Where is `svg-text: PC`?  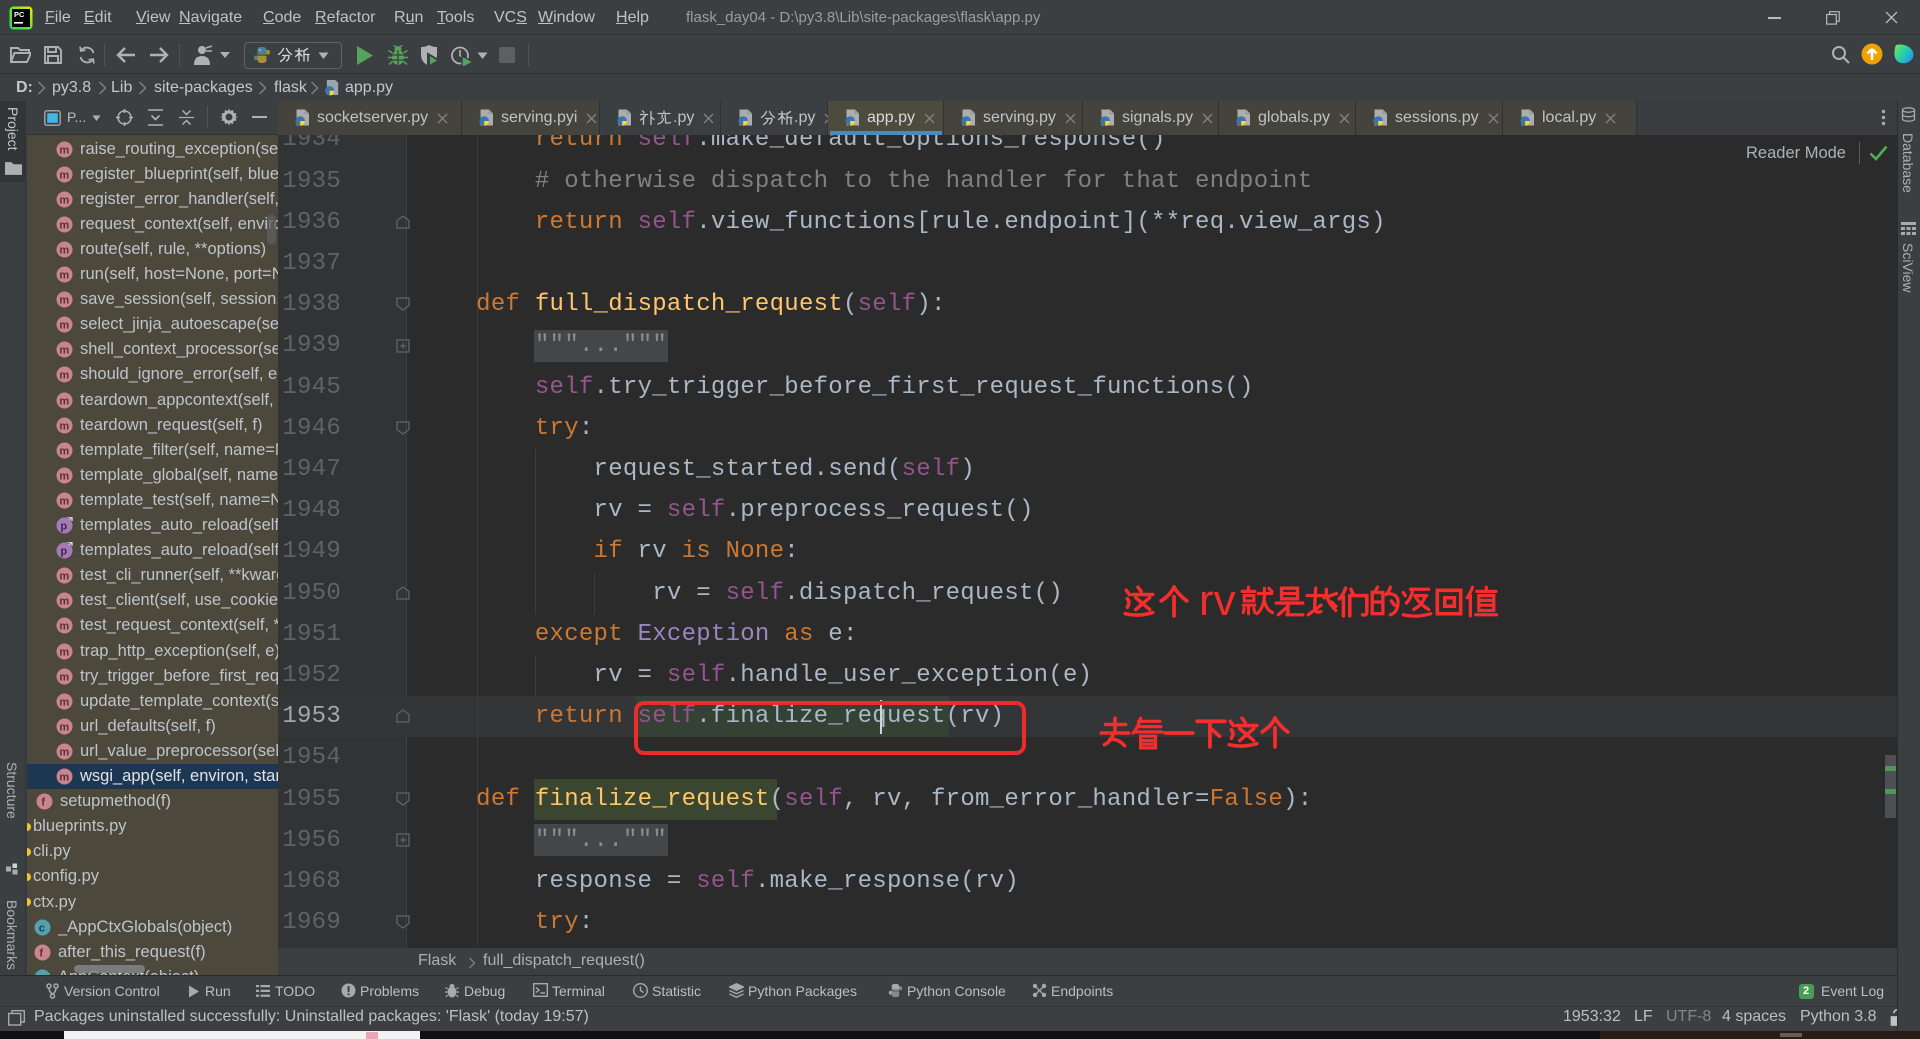 svg-text: PC is located at coordinates (19, 14).